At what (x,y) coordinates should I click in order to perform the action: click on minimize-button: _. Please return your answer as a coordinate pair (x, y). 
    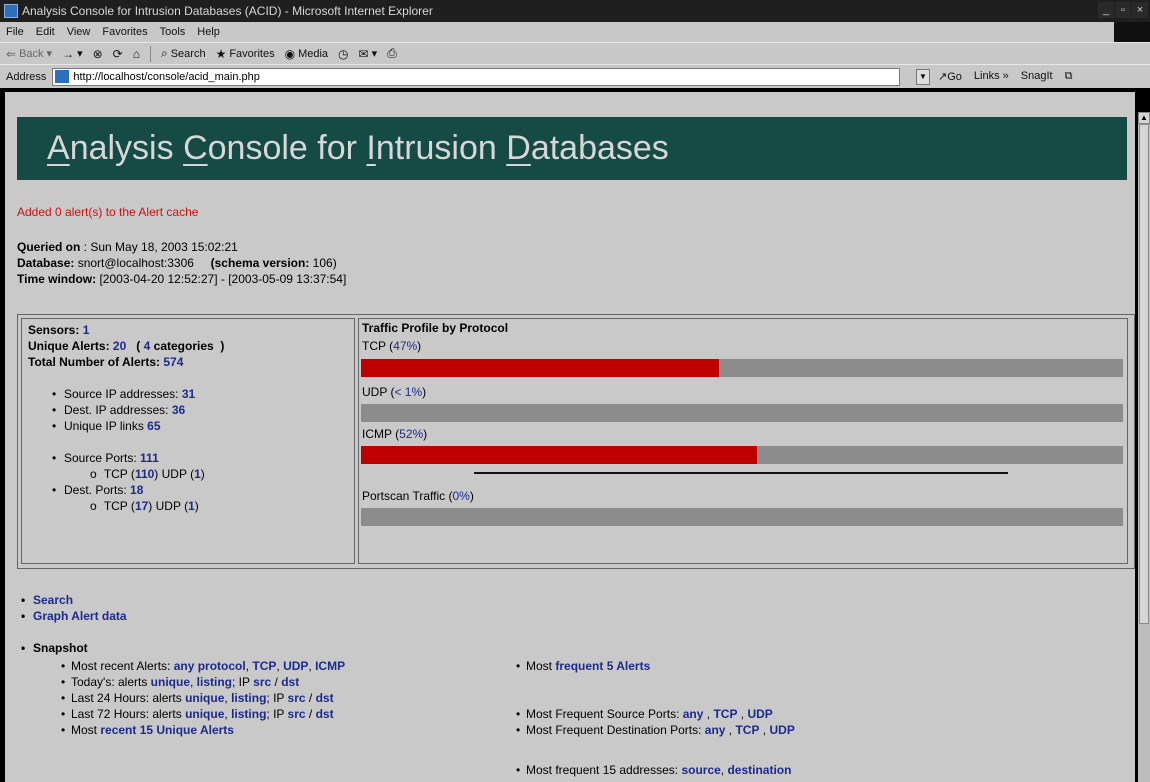
    Looking at the image, I should click on (1106, 10).